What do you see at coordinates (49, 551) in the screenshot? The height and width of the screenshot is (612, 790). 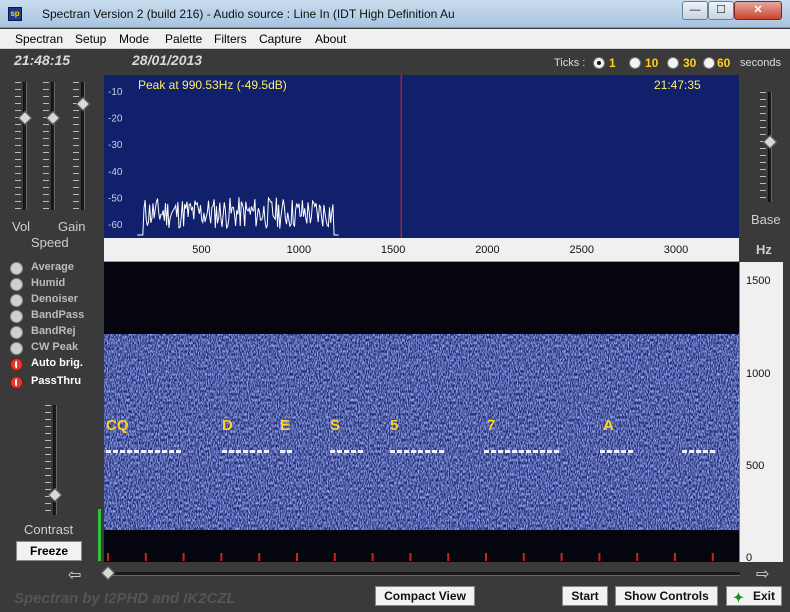 I see `freeze-button: Freeze` at bounding box center [49, 551].